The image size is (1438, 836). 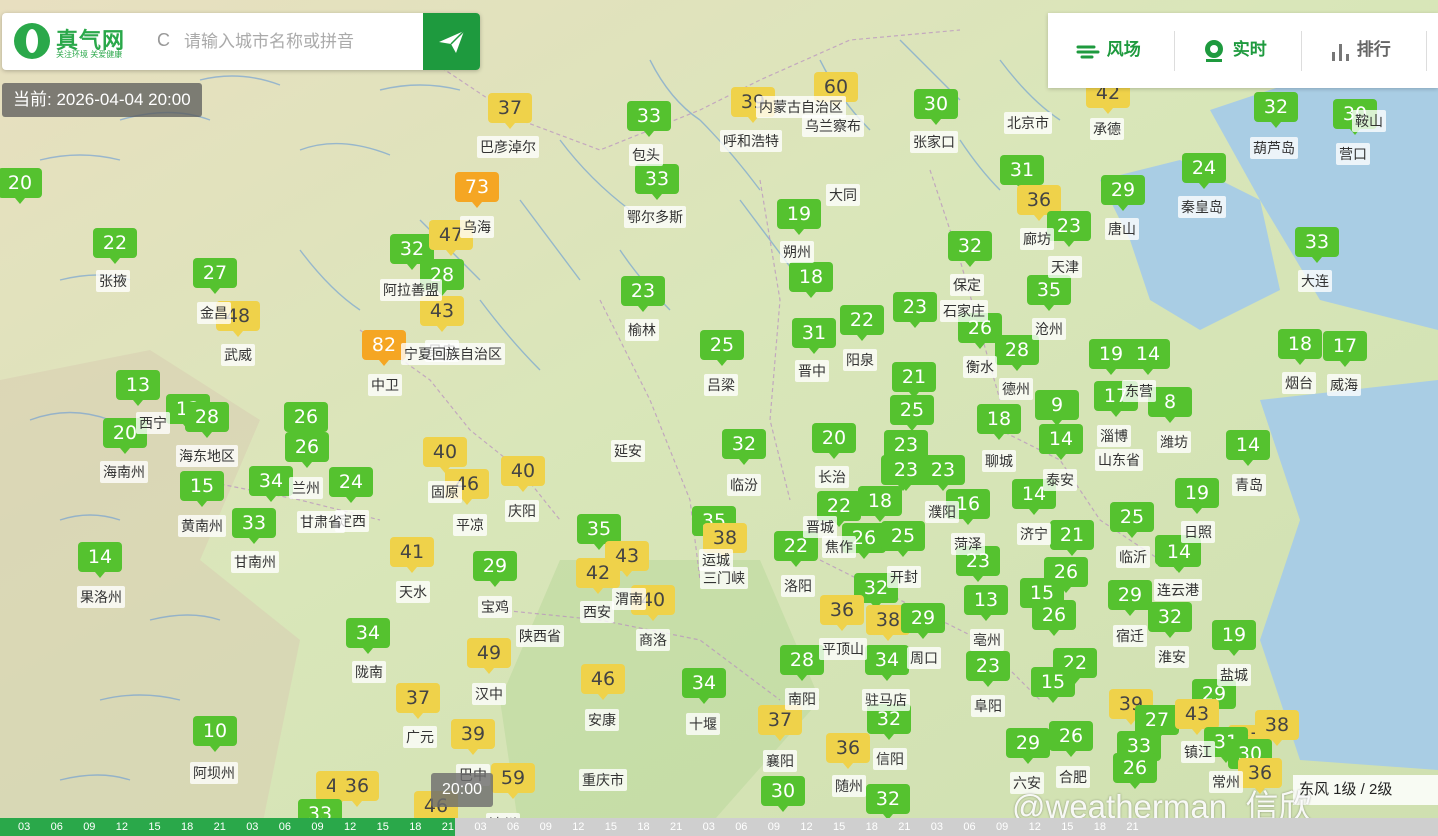 I want to click on city-search-input, so click(x=299, y=42).